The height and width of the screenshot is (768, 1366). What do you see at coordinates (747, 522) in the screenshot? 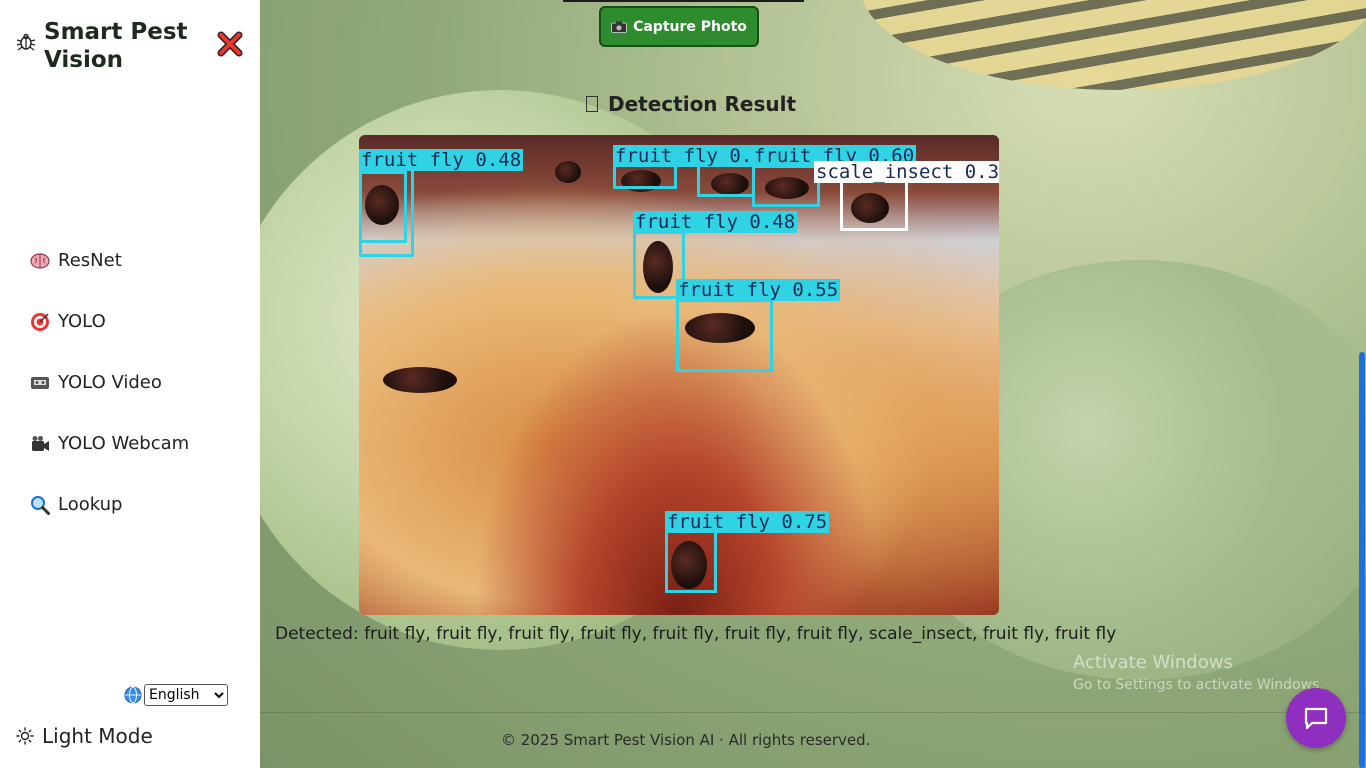
I see `detection-label: fruit fly 0.75` at bounding box center [747, 522].